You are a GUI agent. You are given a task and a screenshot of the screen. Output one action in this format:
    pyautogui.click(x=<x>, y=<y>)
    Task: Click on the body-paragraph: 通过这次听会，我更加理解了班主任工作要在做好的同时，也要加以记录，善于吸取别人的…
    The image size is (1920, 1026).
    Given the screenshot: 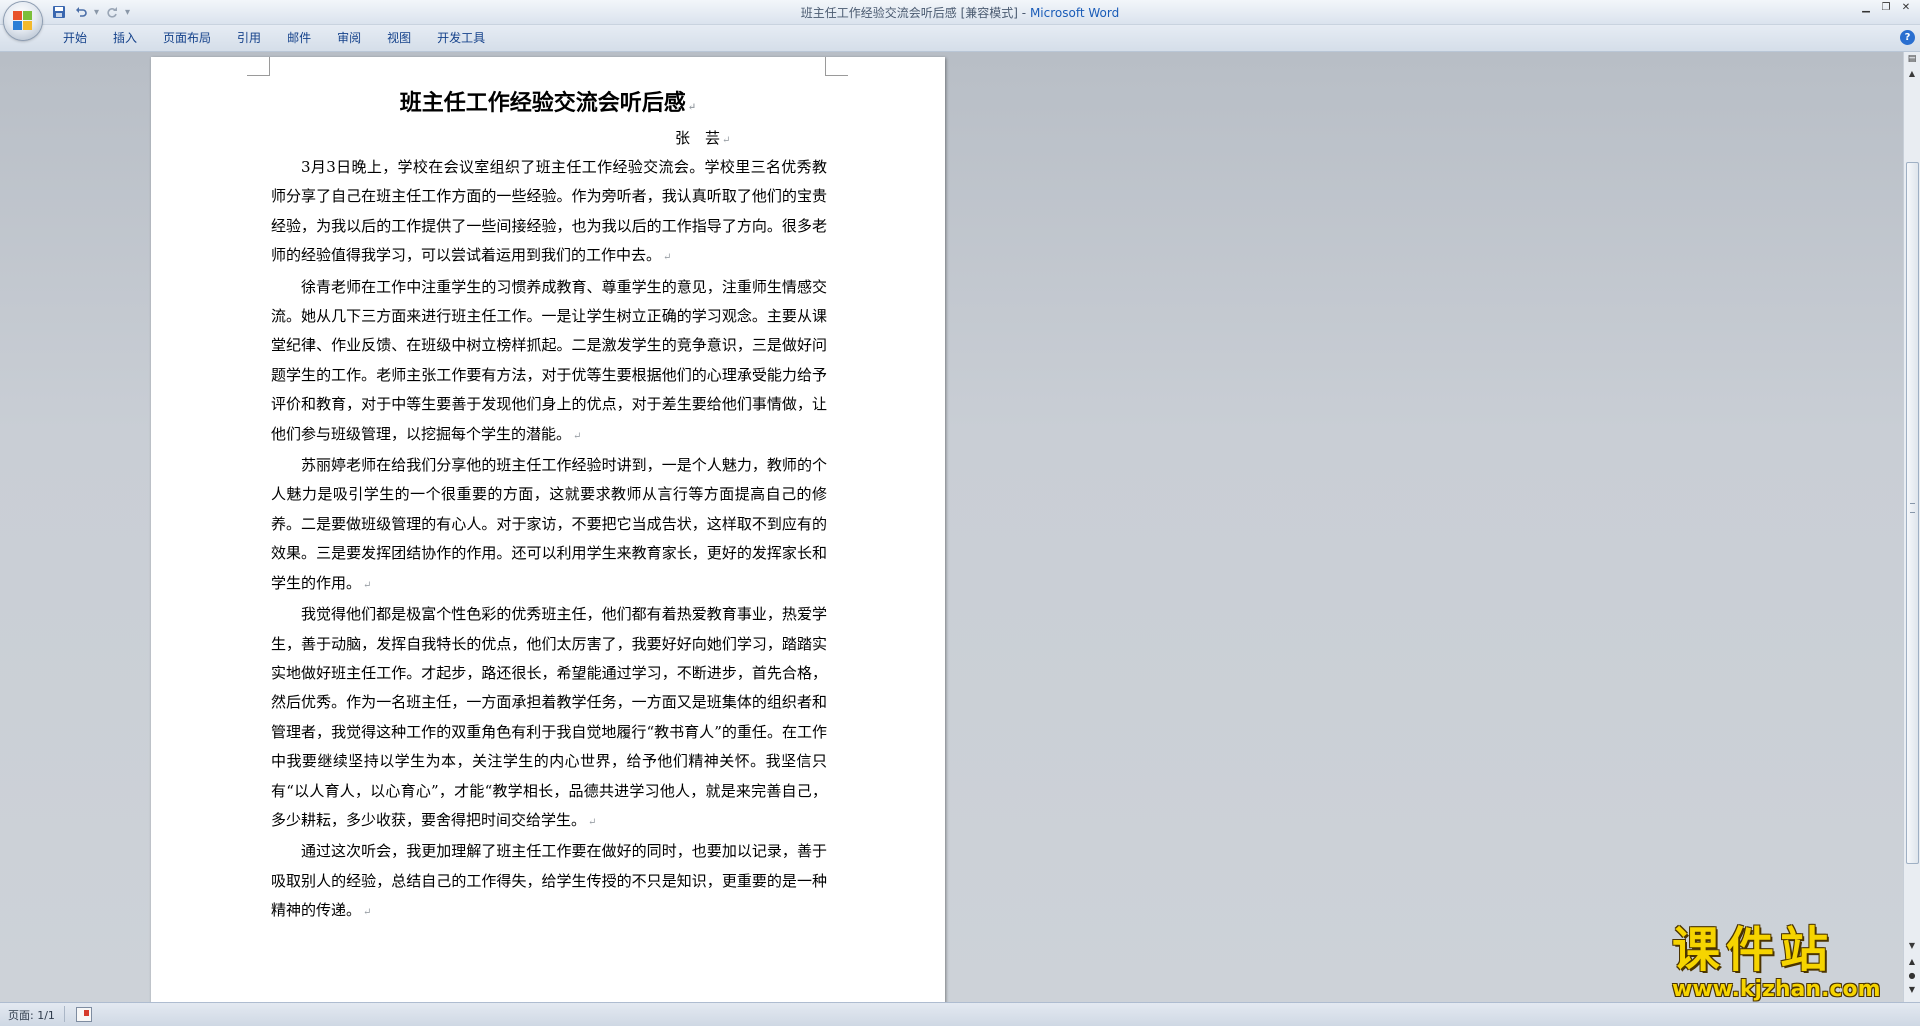 What is the action you would take?
    pyautogui.click(x=549, y=882)
    